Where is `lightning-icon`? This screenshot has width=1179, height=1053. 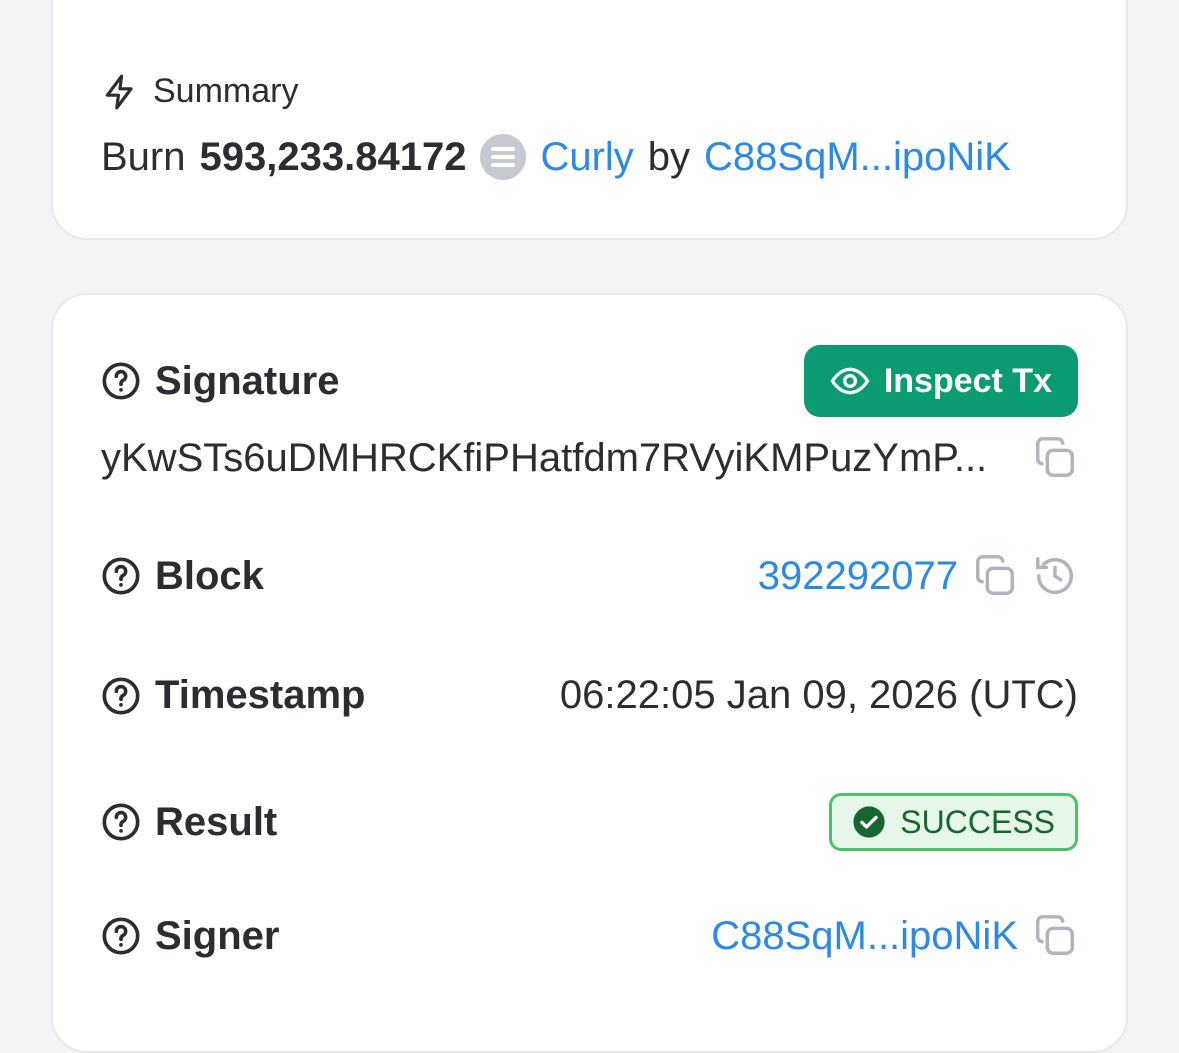
lightning-icon is located at coordinates (119, 91).